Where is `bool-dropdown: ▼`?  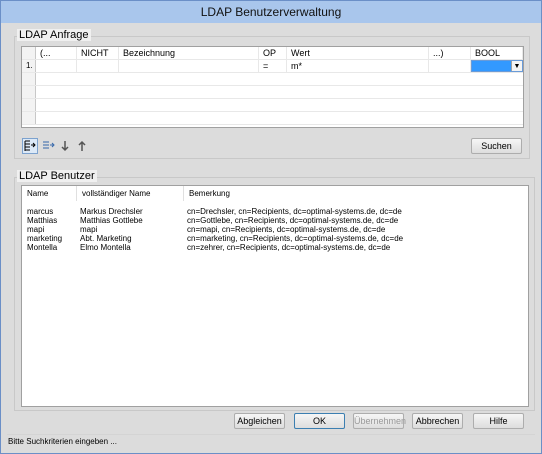
bool-dropdown: ▼ is located at coordinates (497, 66).